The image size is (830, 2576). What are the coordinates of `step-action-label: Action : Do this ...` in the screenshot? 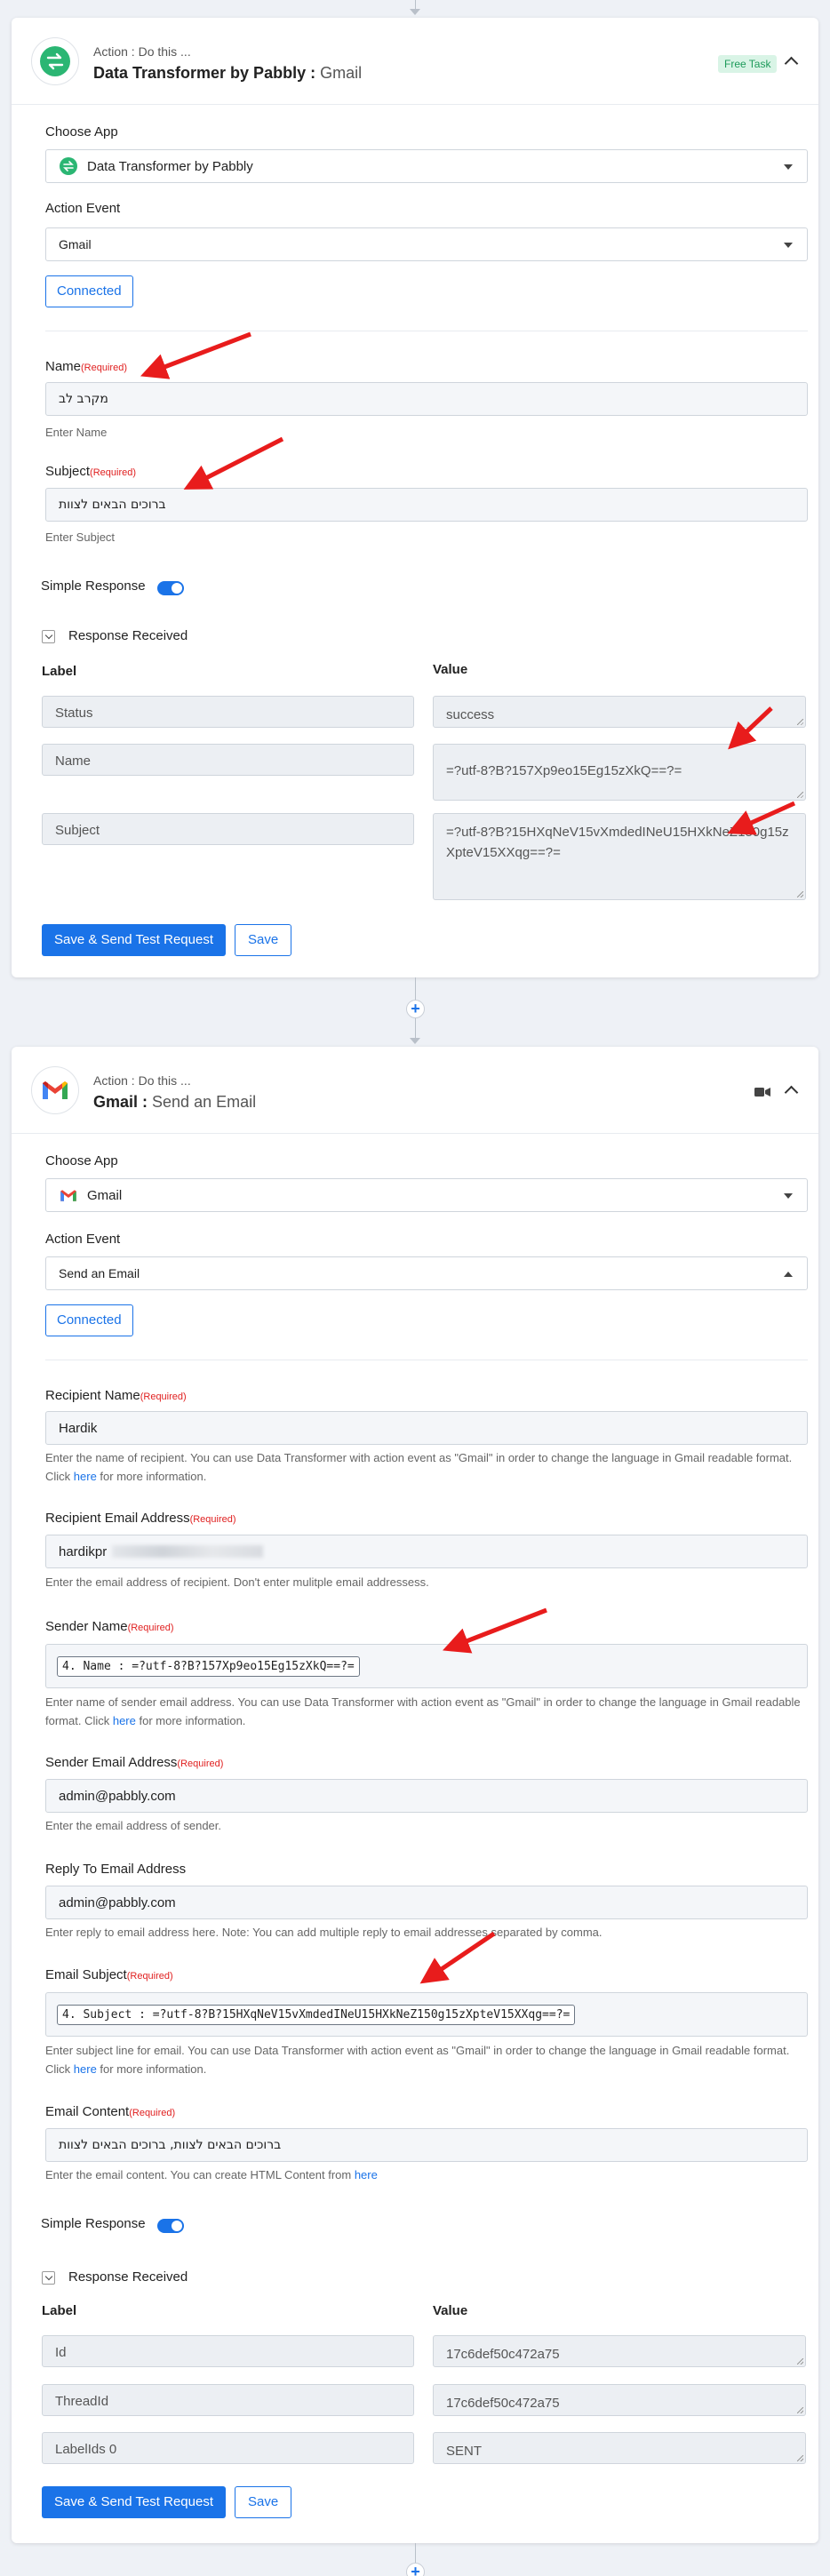 It's located at (142, 51).